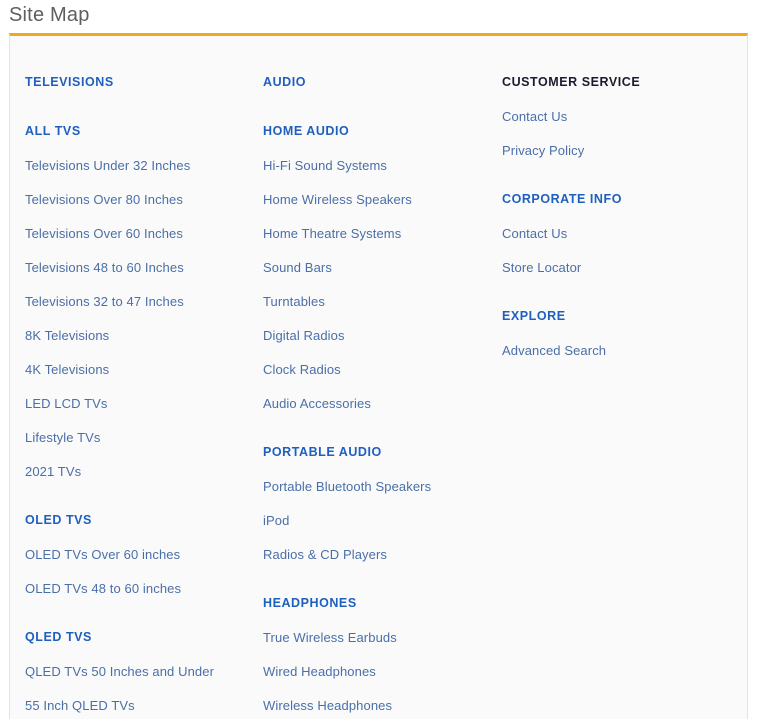  I want to click on sitemap-link: Home Wireless Speakers, so click(337, 199).